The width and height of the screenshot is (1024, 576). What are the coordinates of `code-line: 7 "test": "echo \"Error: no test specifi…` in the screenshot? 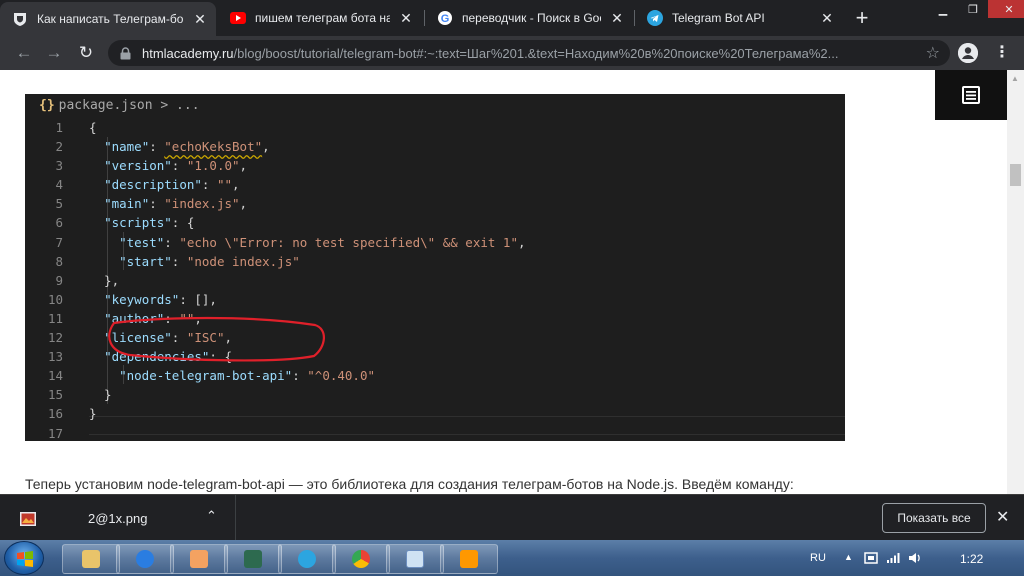 It's located at (435, 242).